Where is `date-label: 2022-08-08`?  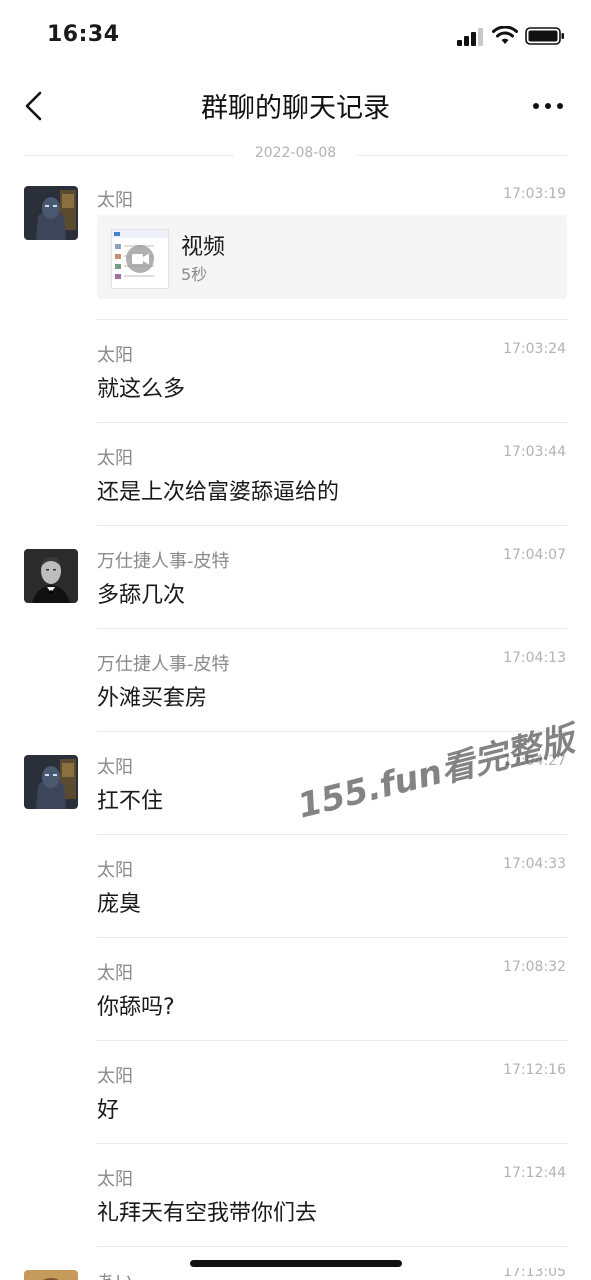 date-label: 2022-08-08 is located at coordinates (295, 153).